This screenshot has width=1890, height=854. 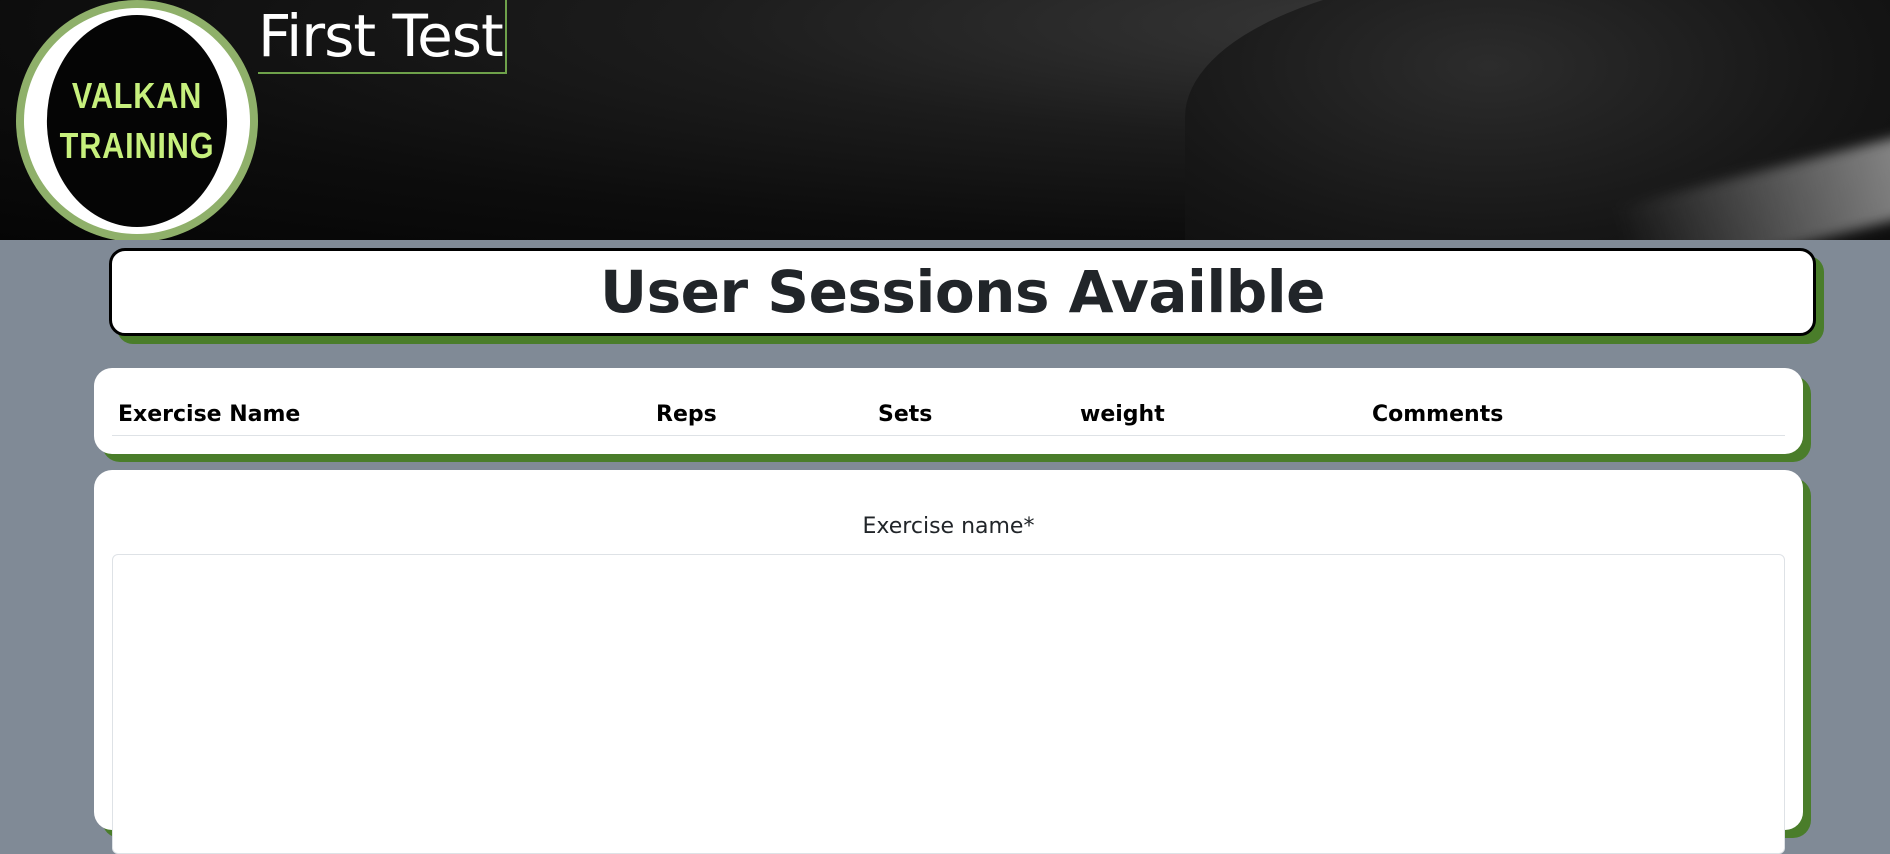 I want to click on logo: VALKAN TRAINING, so click(x=137, y=120).